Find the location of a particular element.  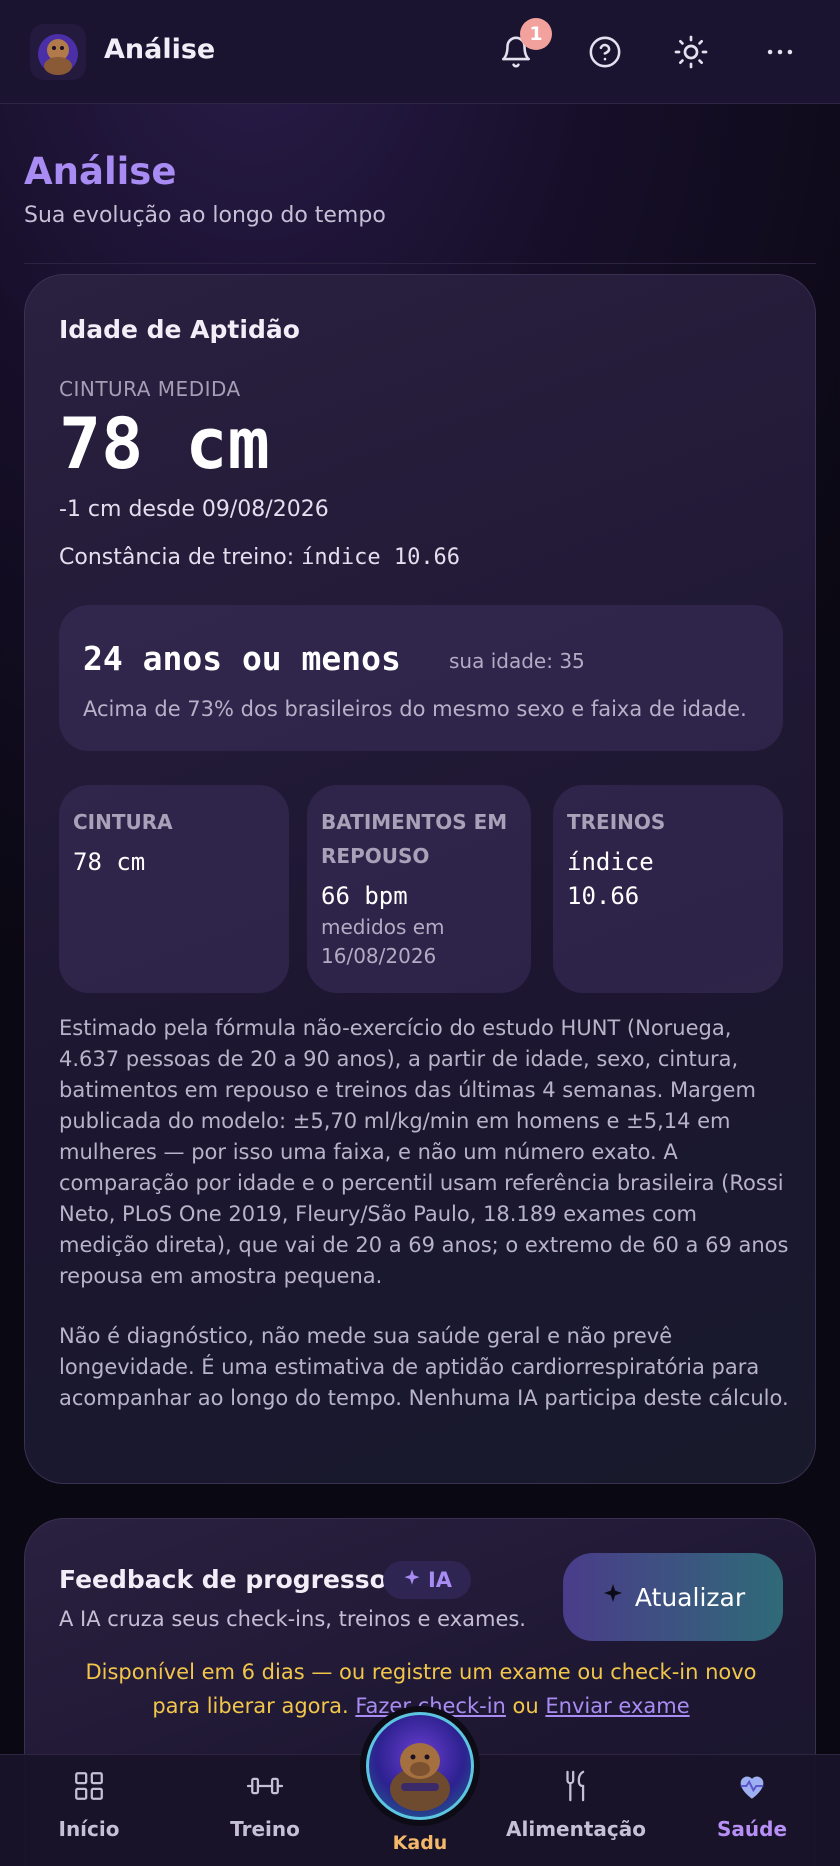

kadu-label: Kadu is located at coordinates (420, 1843).